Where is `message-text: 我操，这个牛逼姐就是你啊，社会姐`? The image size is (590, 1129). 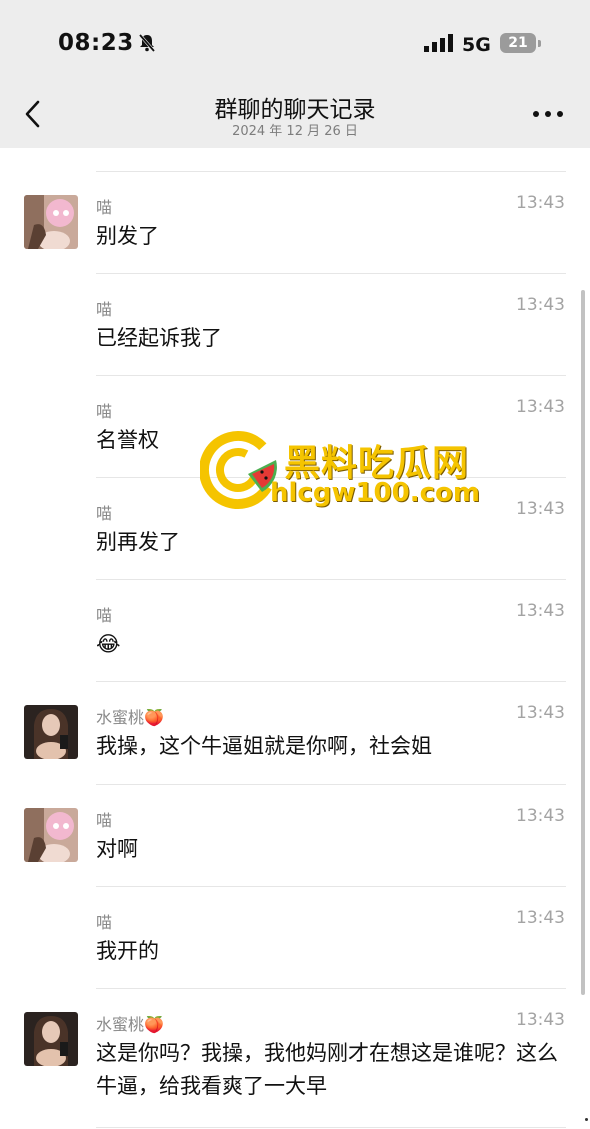 message-text: 我操，这个牛逼姐就是你啊，社会姐 is located at coordinates (264, 746).